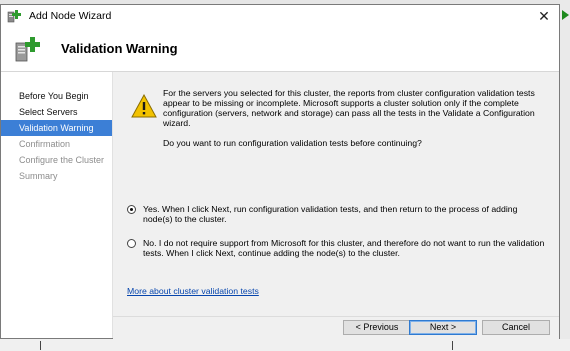  What do you see at coordinates (565, 15) in the screenshot?
I see `background-arrow-icon` at bounding box center [565, 15].